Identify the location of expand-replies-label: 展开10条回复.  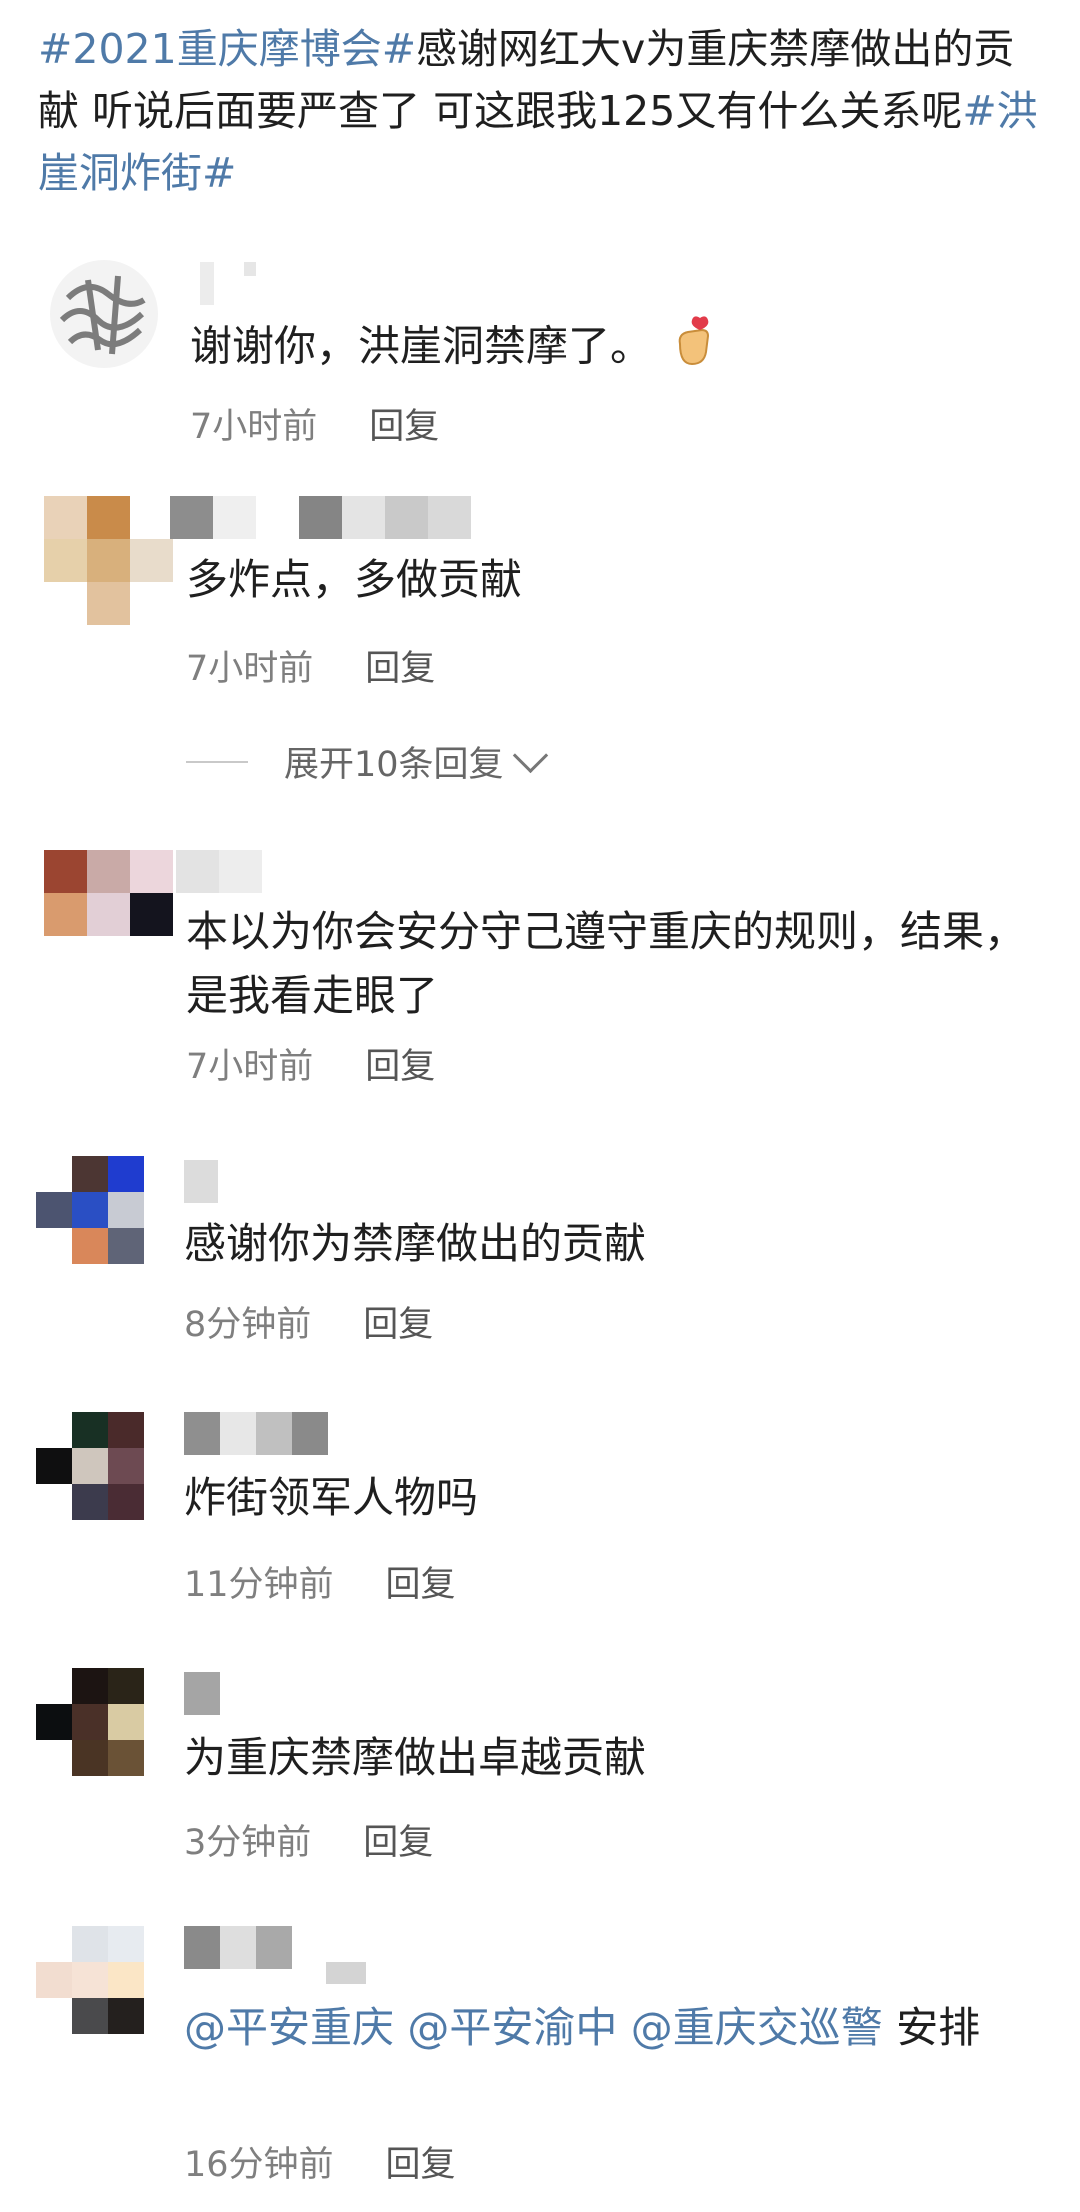
(394, 765).